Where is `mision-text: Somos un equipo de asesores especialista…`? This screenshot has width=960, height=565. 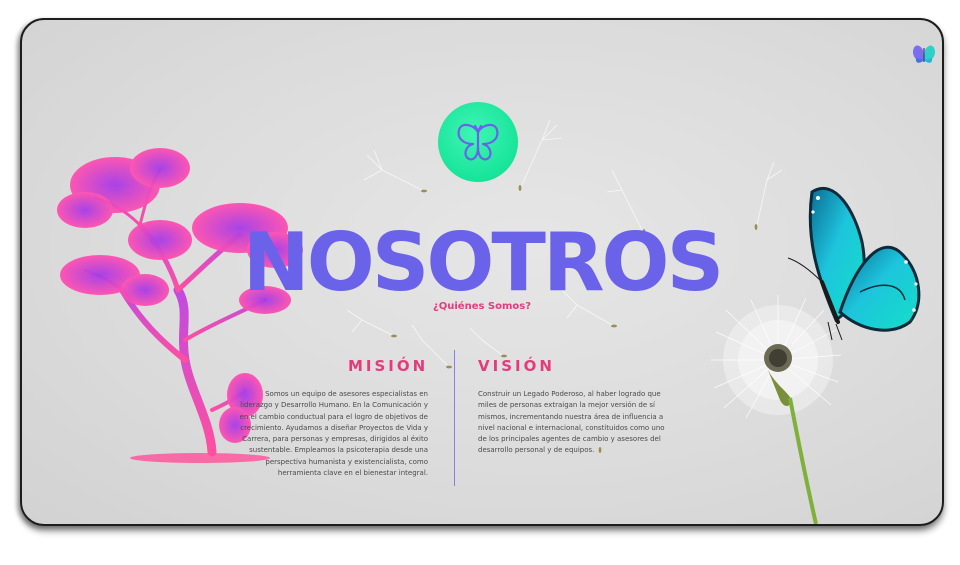
mision-text: Somos un equipo de asesores especialista… is located at coordinates (333, 434).